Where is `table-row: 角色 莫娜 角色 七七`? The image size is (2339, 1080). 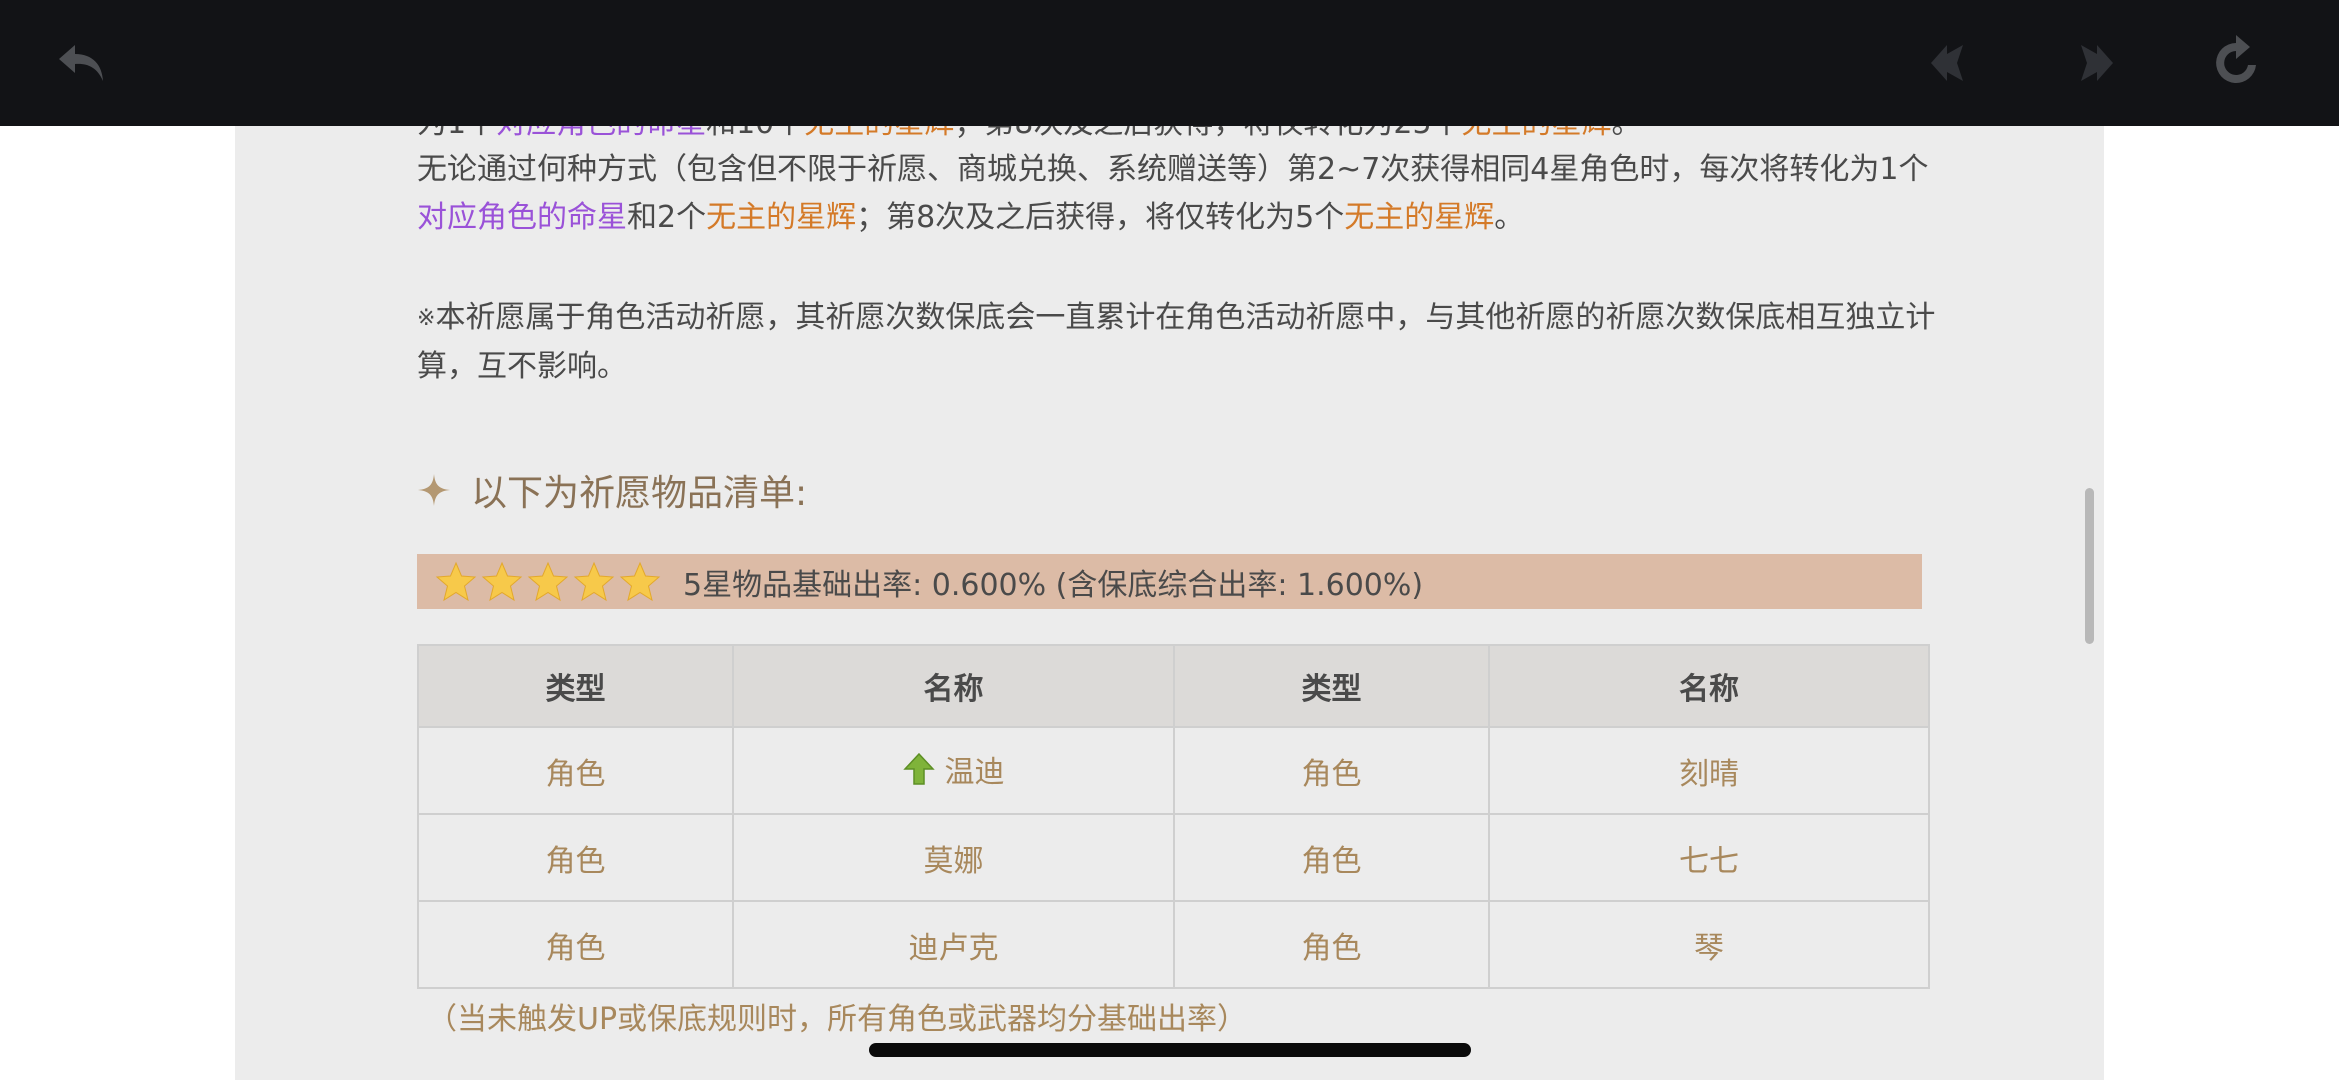 table-row: 角色 莫娜 角色 七七 is located at coordinates (1173, 857).